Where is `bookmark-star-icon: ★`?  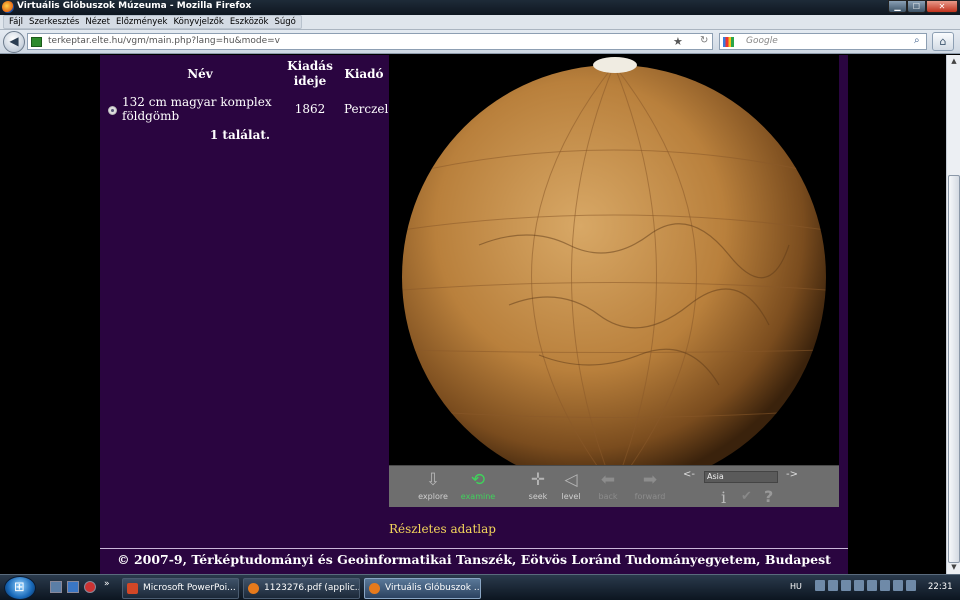 bookmark-star-icon: ★ is located at coordinates (678, 41).